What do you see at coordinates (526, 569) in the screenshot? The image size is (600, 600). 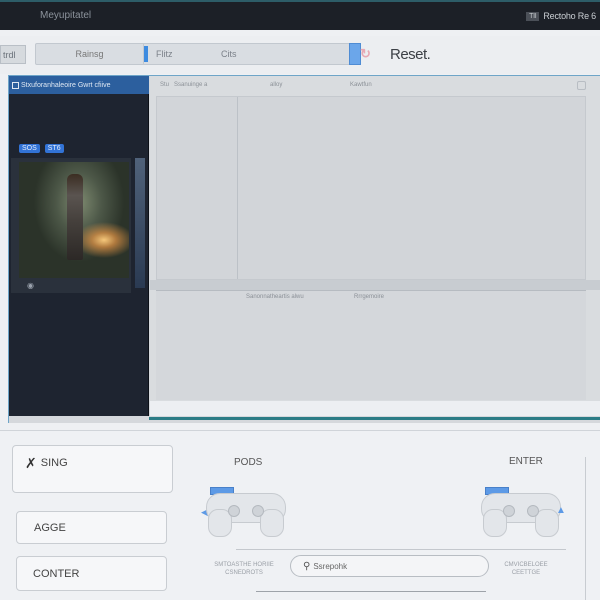 I see `caption-right: CMVICBELOEE CEETTGE` at bounding box center [526, 569].